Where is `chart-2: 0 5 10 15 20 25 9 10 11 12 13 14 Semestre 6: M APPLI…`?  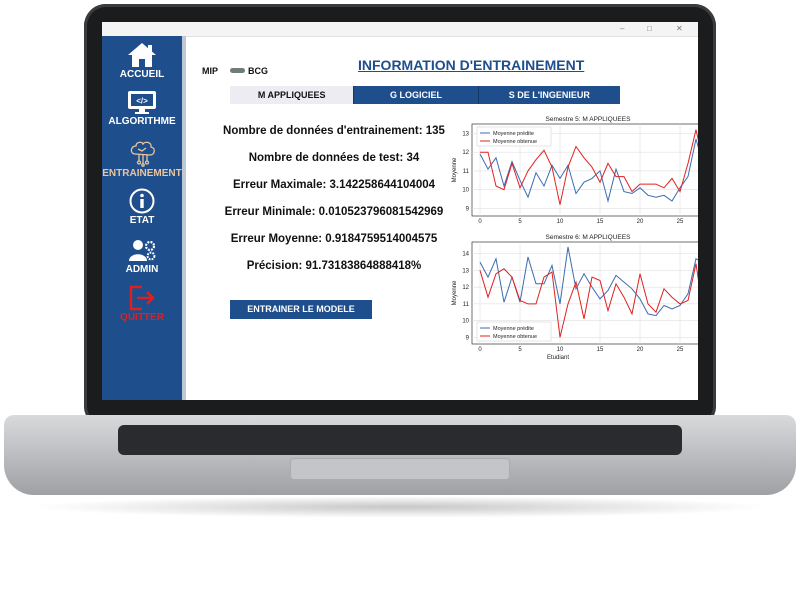 chart-2: 0 5 10 15 20 25 9 10 11 12 13 14 Semestre 6: M APPLI… is located at coordinates (575, 297).